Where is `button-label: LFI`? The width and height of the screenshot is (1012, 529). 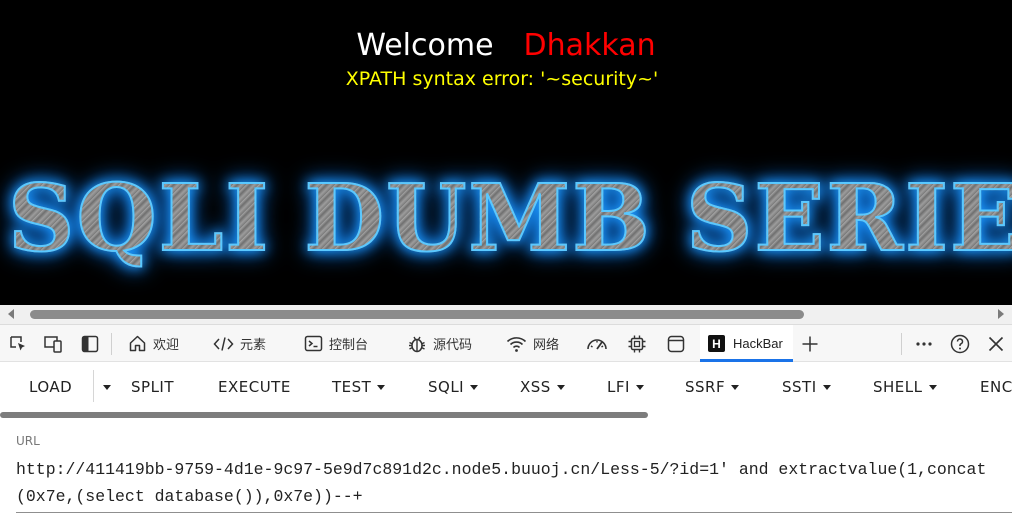 button-label: LFI is located at coordinates (618, 387).